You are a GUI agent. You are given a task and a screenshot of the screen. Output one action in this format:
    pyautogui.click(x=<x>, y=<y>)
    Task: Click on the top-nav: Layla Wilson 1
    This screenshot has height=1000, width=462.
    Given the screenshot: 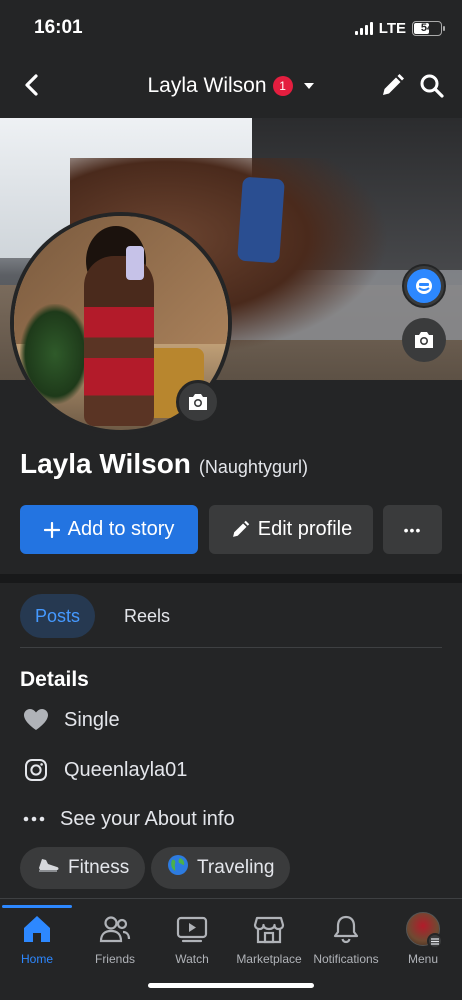 What is the action you would take?
    pyautogui.click(x=231, y=86)
    